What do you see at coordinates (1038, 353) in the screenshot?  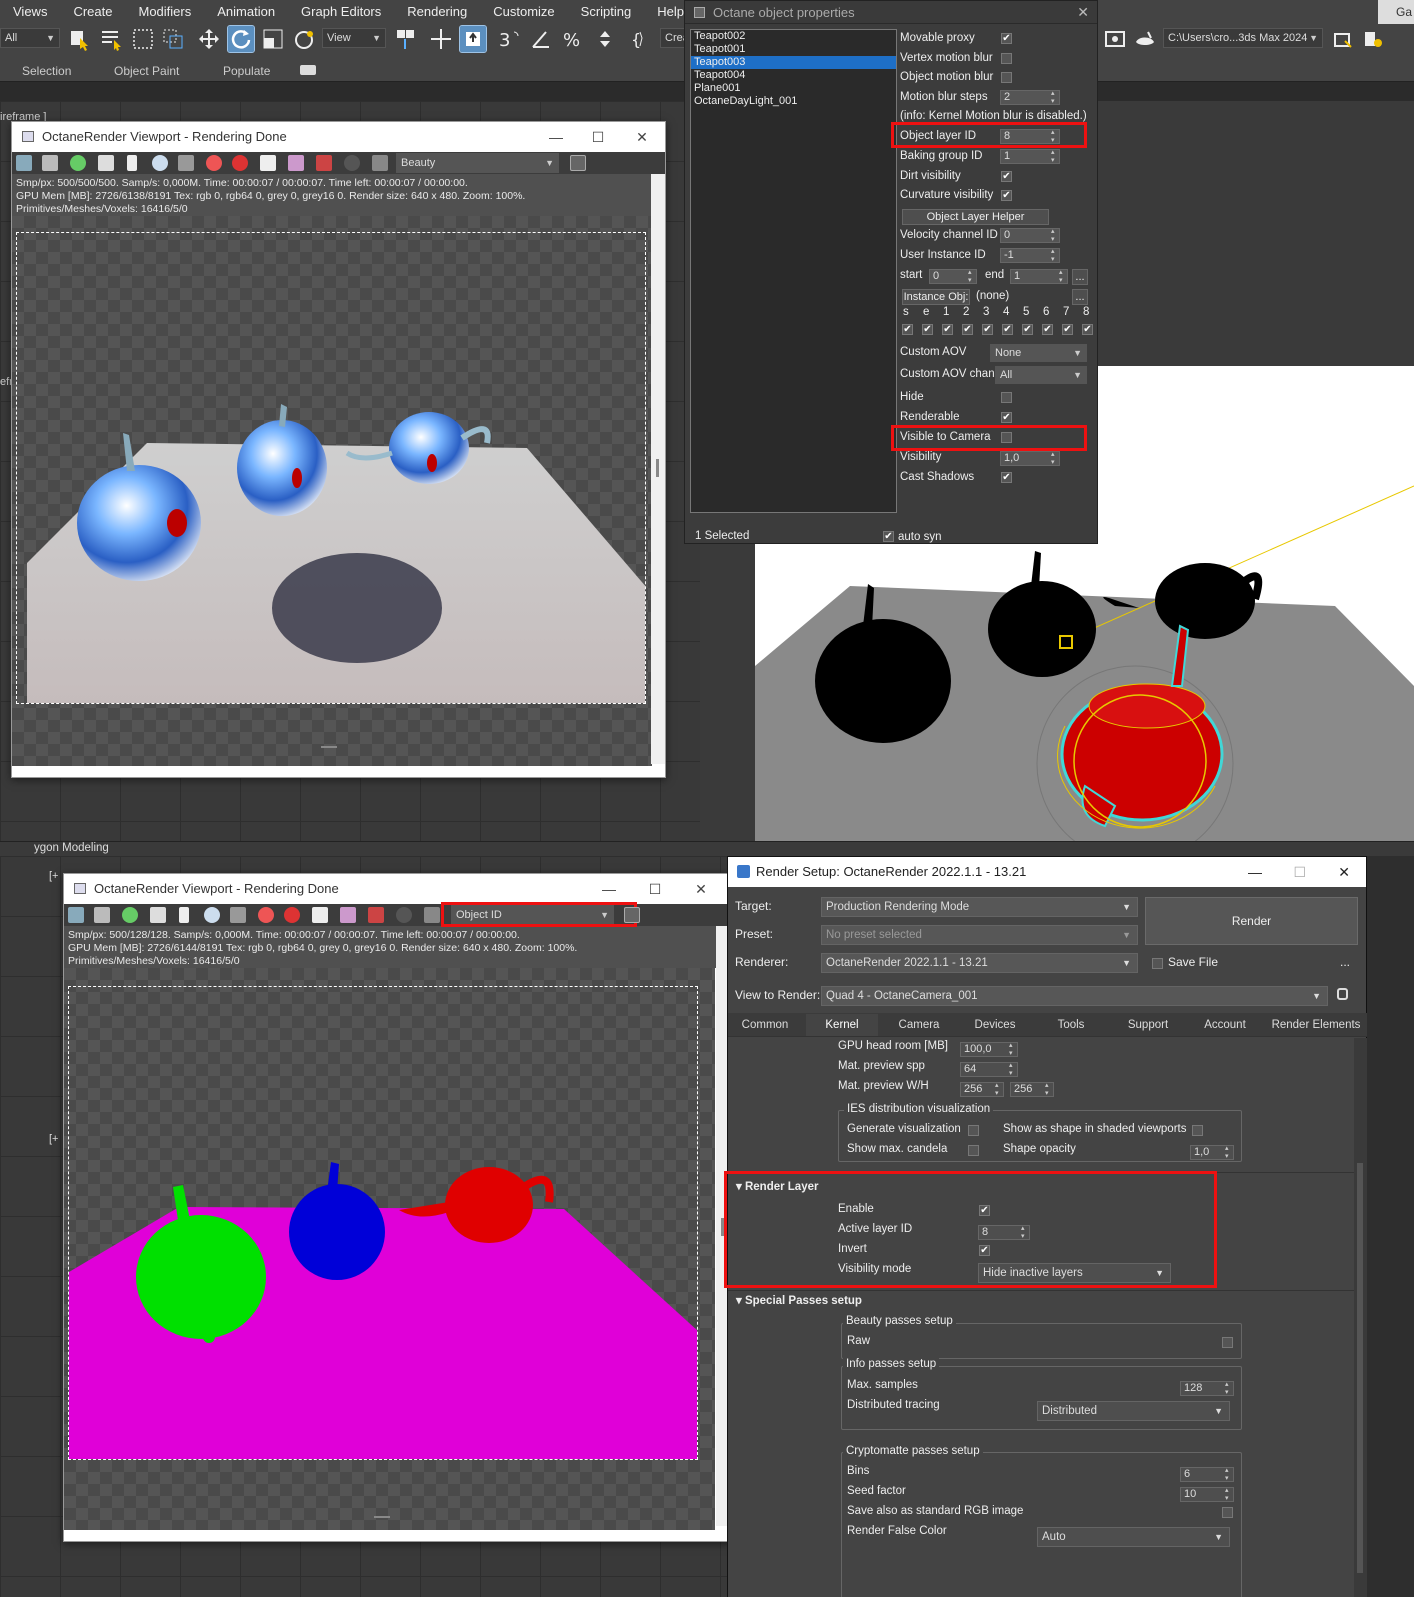 I see `custom-aov-dropdown: None ▼` at bounding box center [1038, 353].